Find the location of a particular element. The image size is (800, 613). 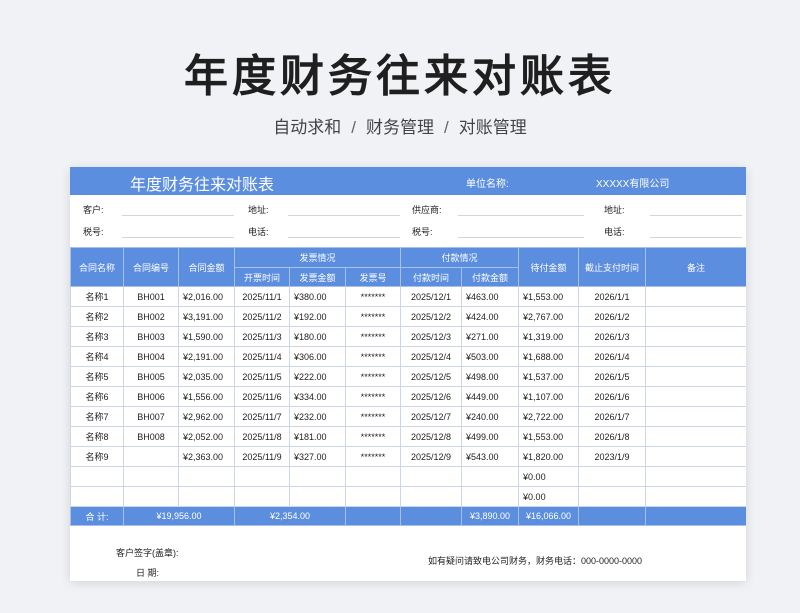

cell-contract-name: 名称7 is located at coordinates (97, 416).